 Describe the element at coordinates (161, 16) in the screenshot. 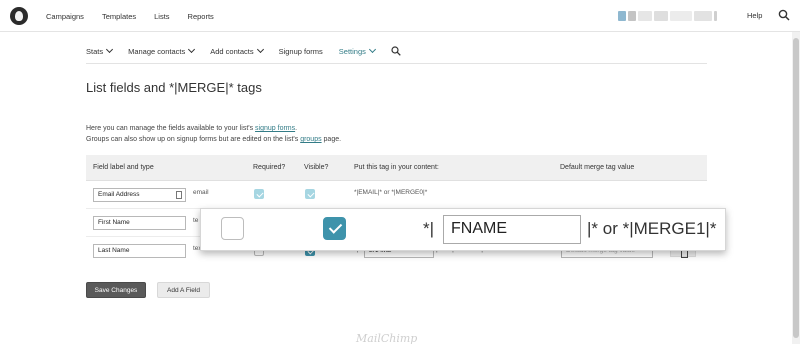

I see `nav-lists: Lists` at that location.